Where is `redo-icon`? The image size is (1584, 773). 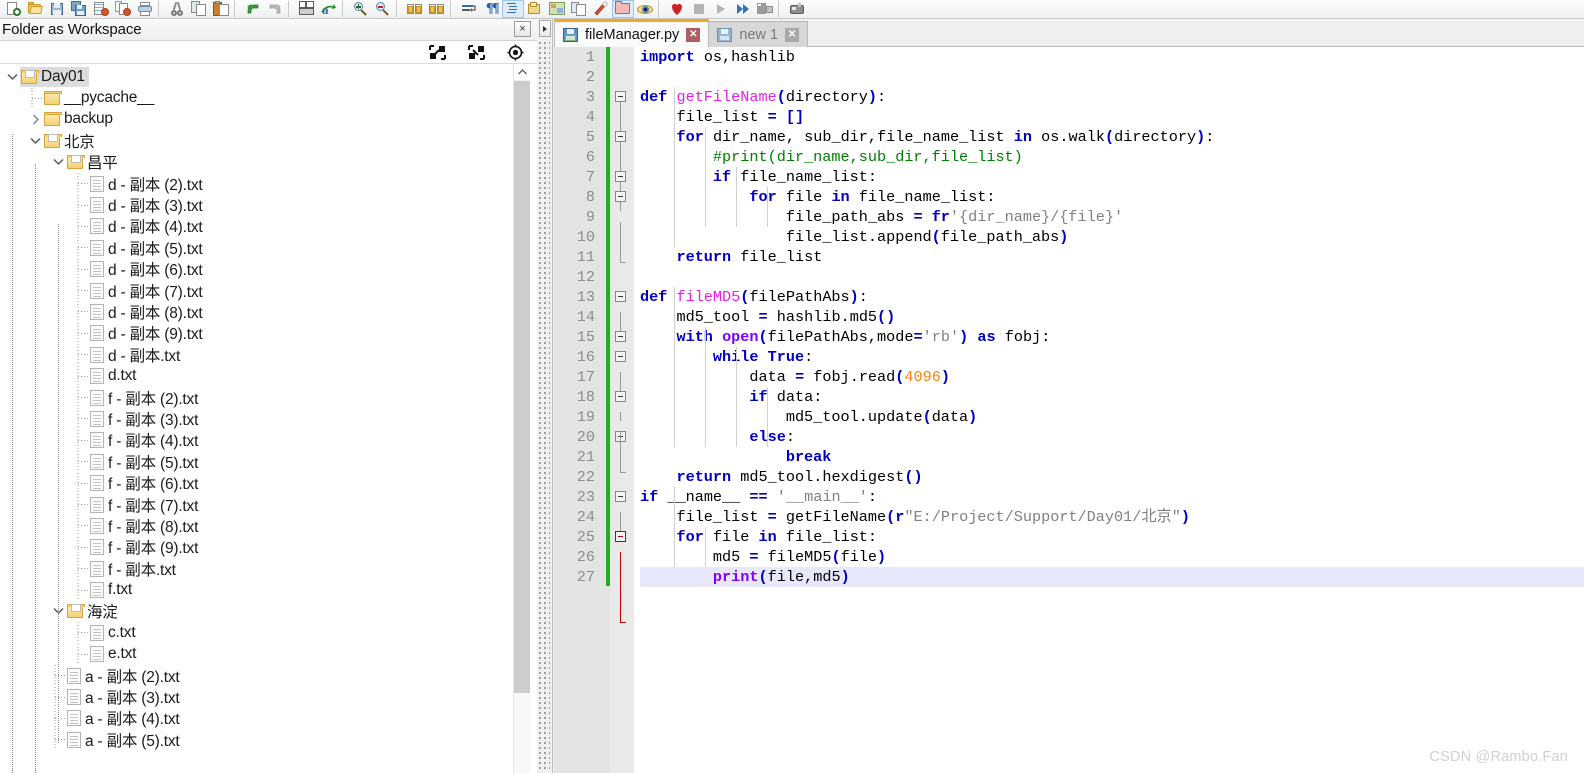
redo-icon is located at coordinates (275, 9).